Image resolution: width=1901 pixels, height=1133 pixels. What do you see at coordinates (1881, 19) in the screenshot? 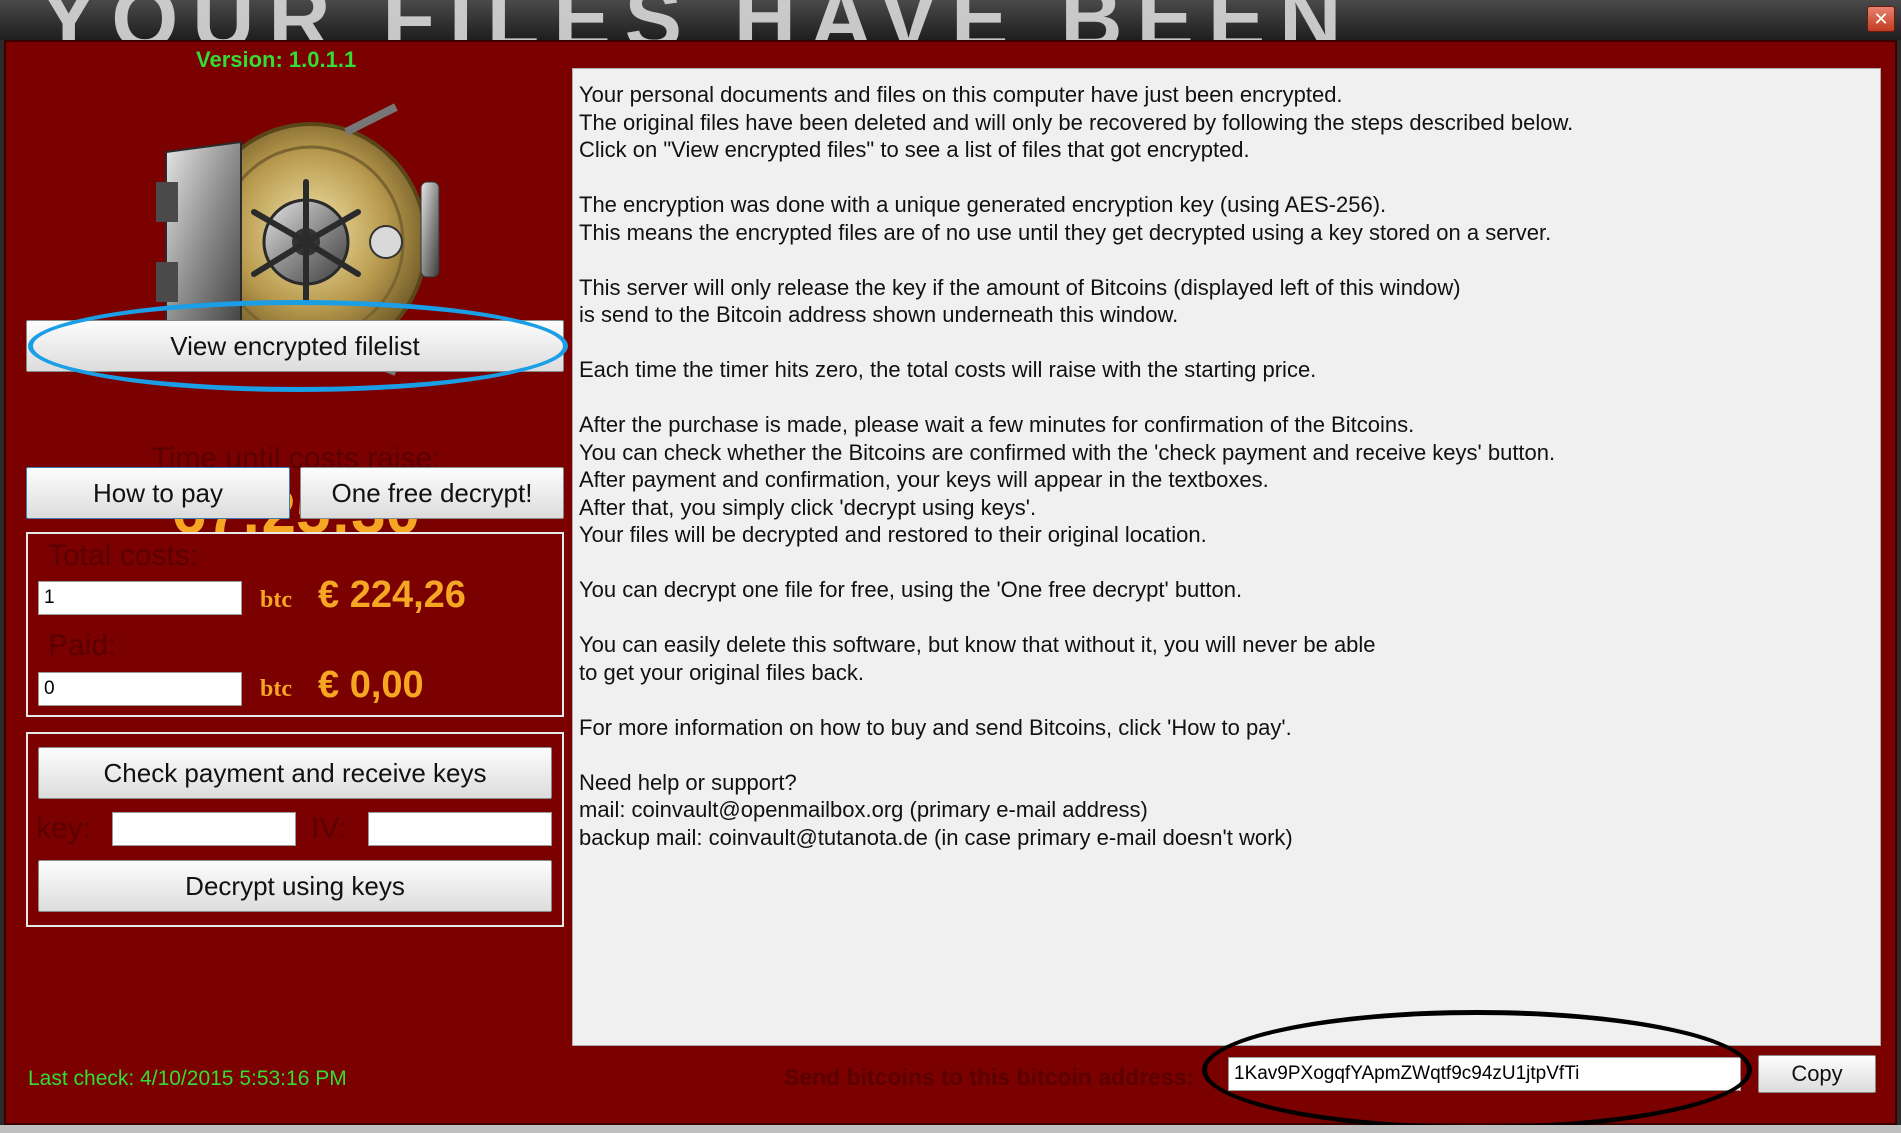
I see `close-icon: ✕` at bounding box center [1881, 19].